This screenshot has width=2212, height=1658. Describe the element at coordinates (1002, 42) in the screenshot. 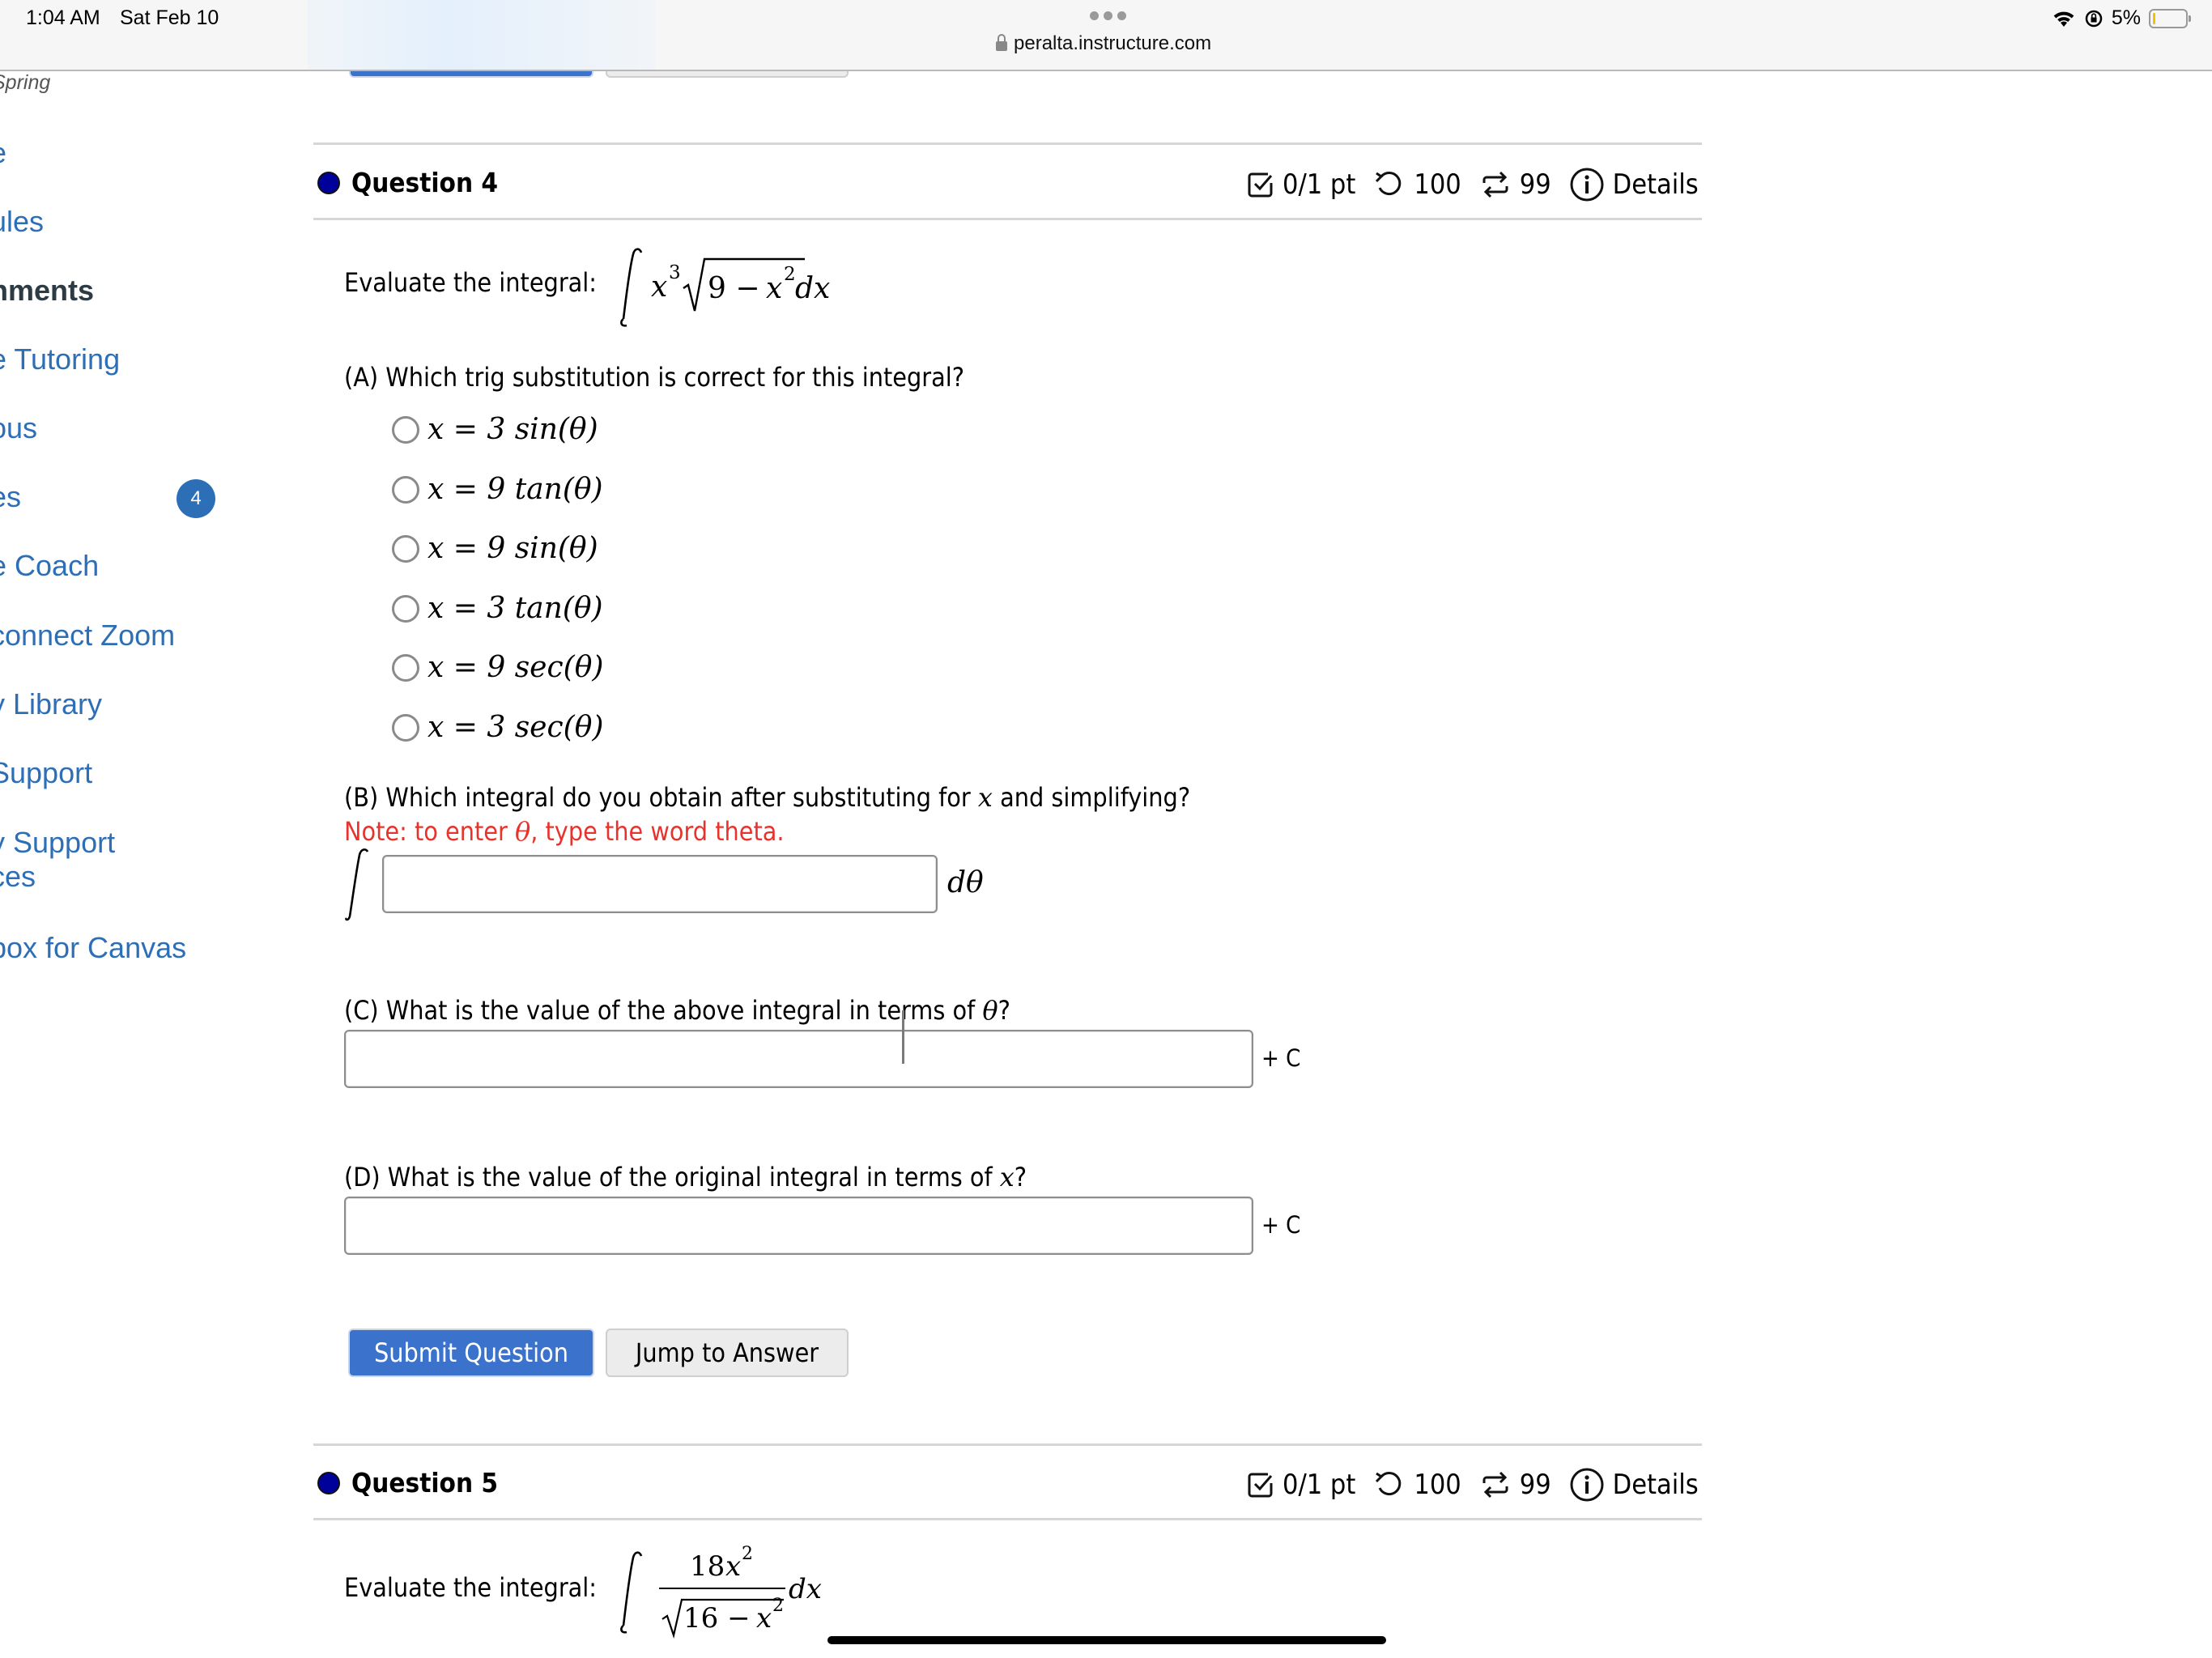

I see `lock-icon` at that location.